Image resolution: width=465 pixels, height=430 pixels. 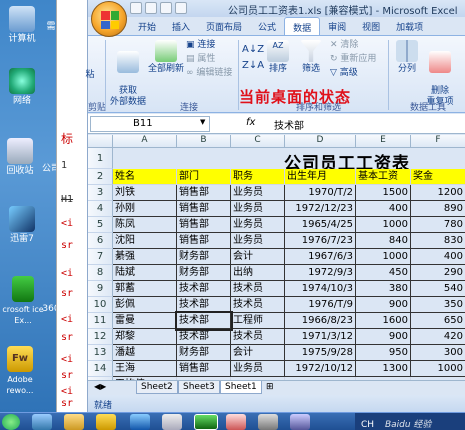 What do you see at coordinates (320, 321) in the screenshot?
I see `table-cell: 1966/8/23` at bounding box center [320, 321].